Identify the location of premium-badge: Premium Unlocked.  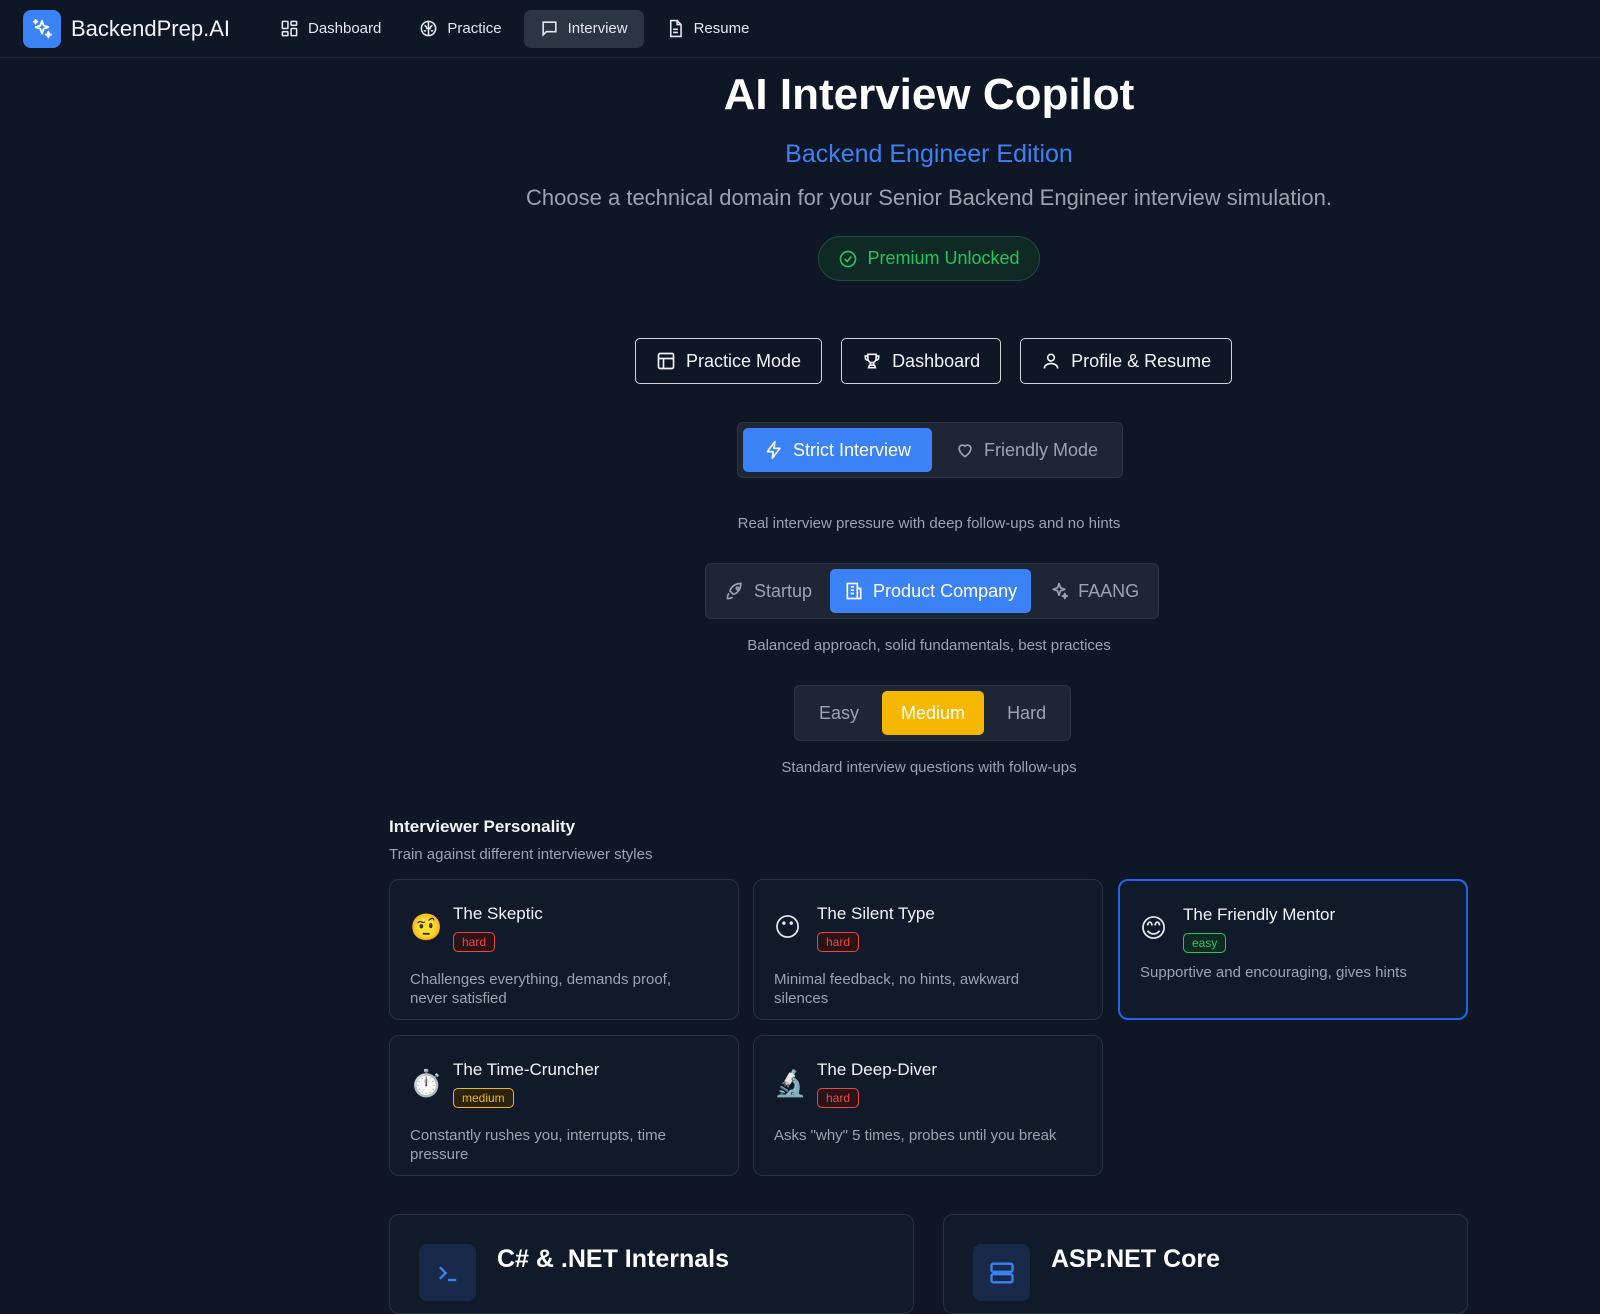
(929, 258).